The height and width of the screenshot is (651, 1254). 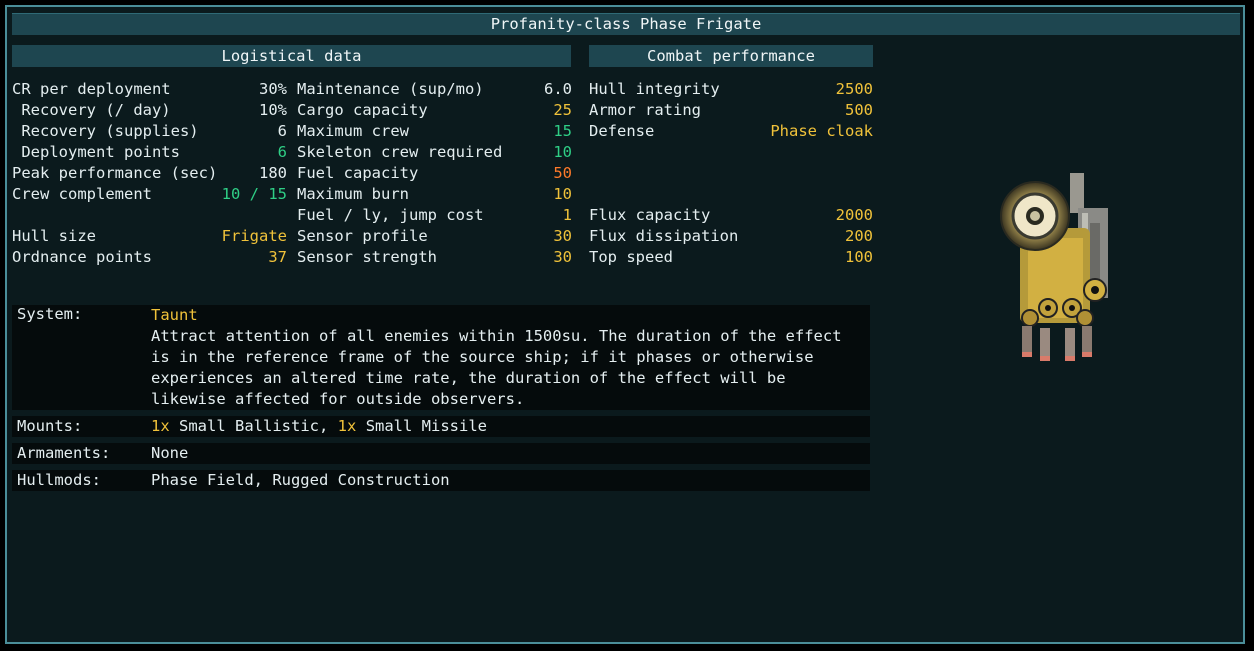 I want to click on logistics2-stat-value-1: 25, so click(x=562, y=110).